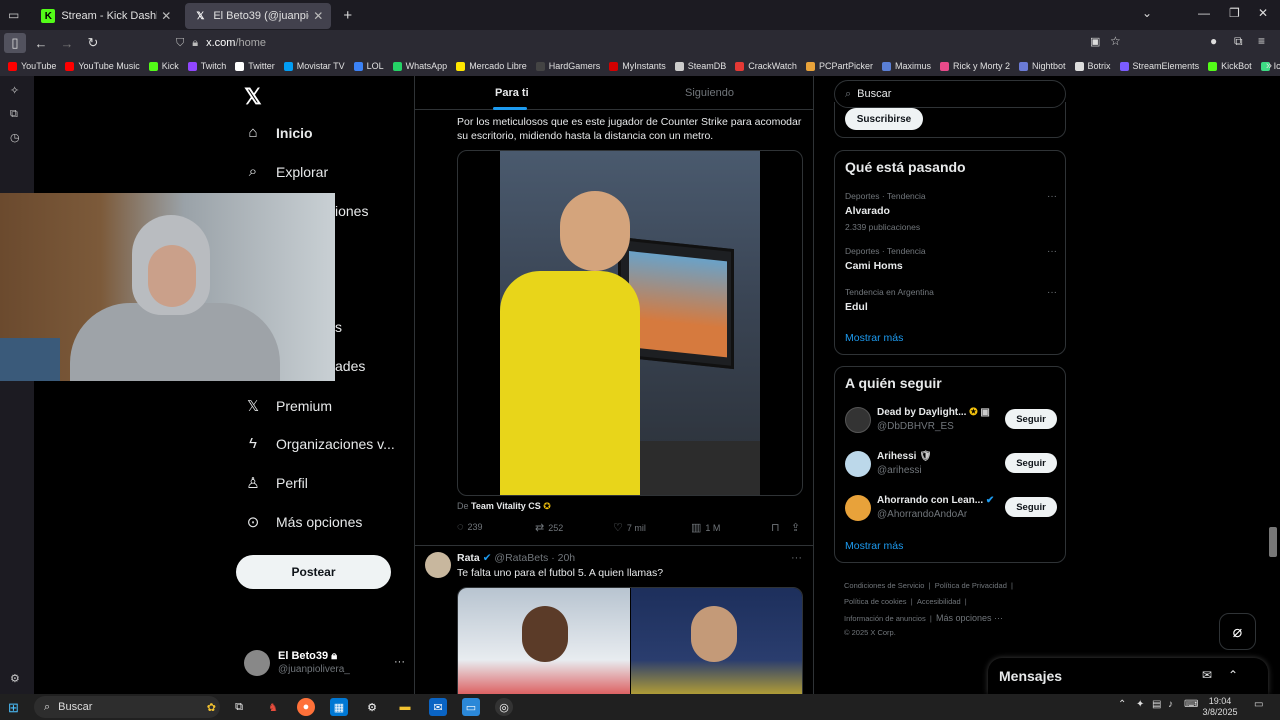 The height and width of the screenshot is (720, 1280). What do you see at coordinates (969, 618) in the screenshot?
I see `footer-link-more: Más opciones ···` at bounding box center [969, 618].